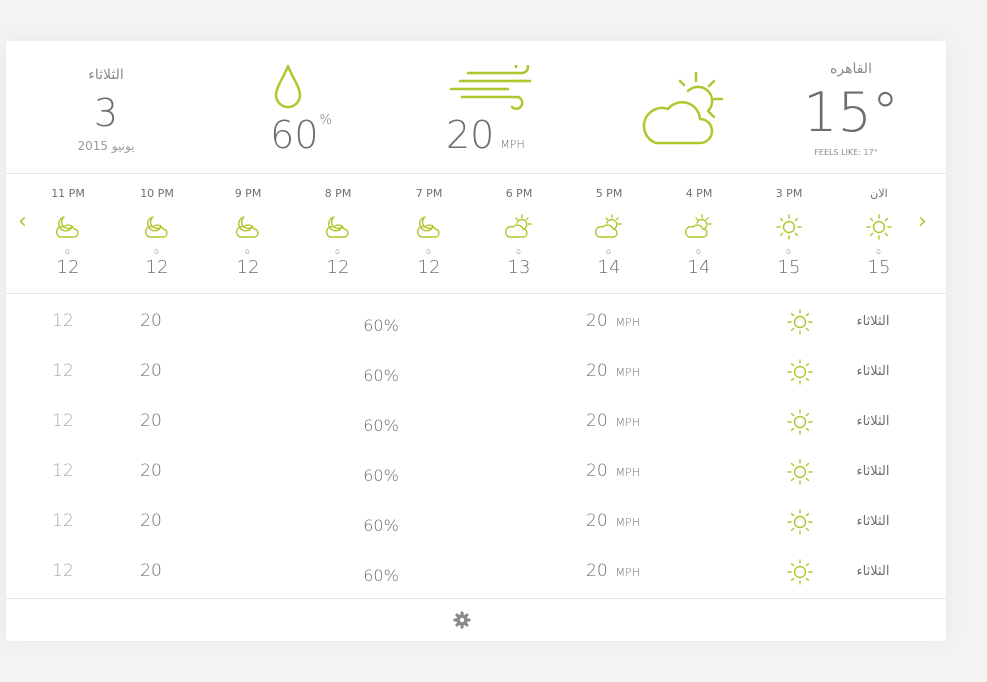 The image size is (987, 682). Describe the element at coordinates (609, 193) in the screenshot. I see `hour-label: 5 PM` at that location.